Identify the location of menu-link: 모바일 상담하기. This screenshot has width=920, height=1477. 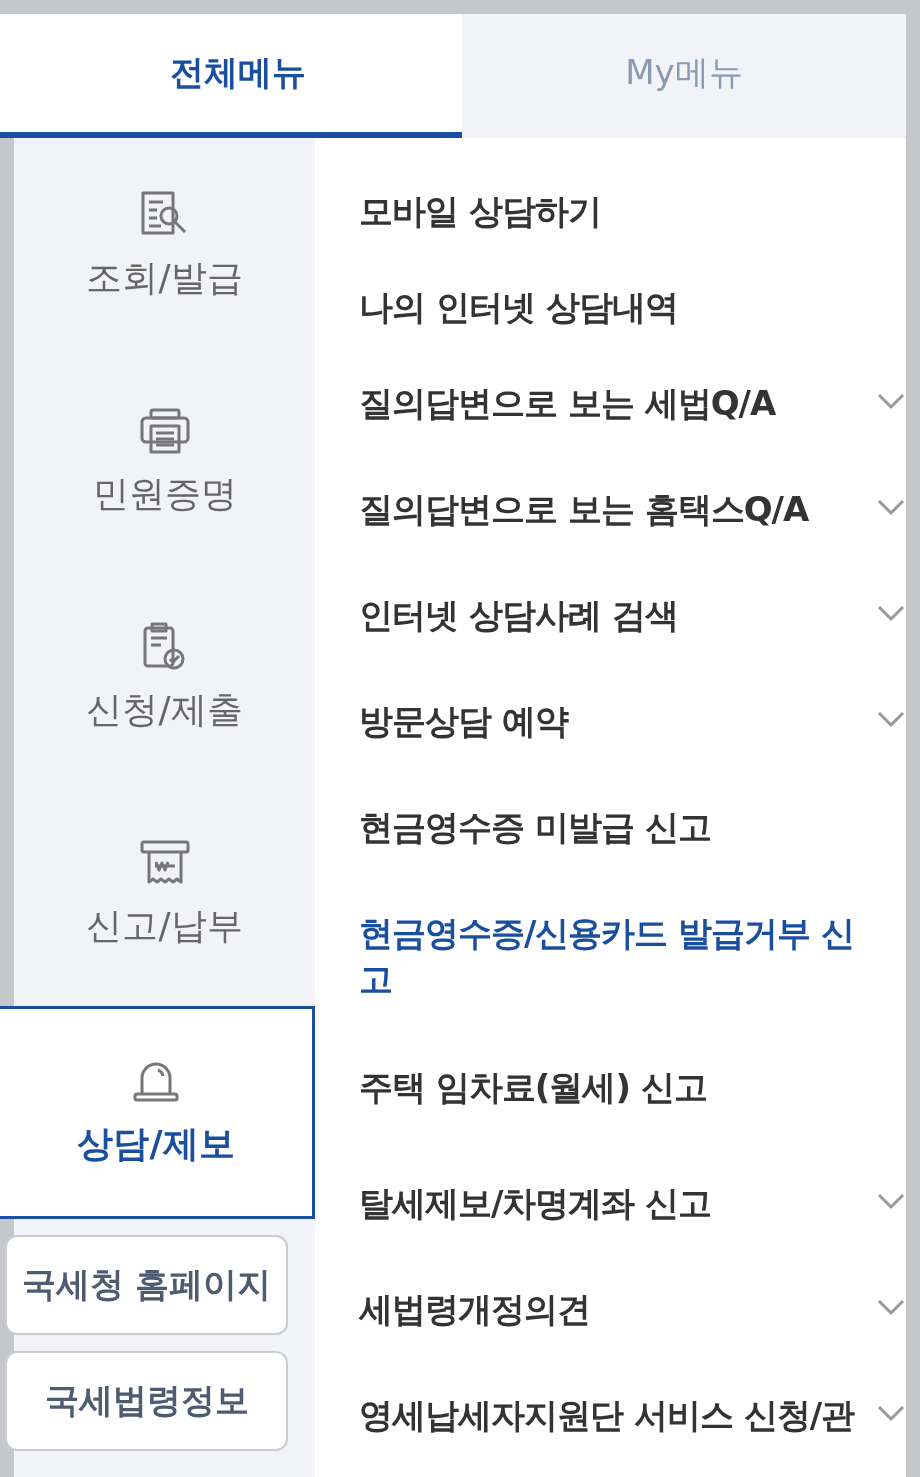
(480, 211).